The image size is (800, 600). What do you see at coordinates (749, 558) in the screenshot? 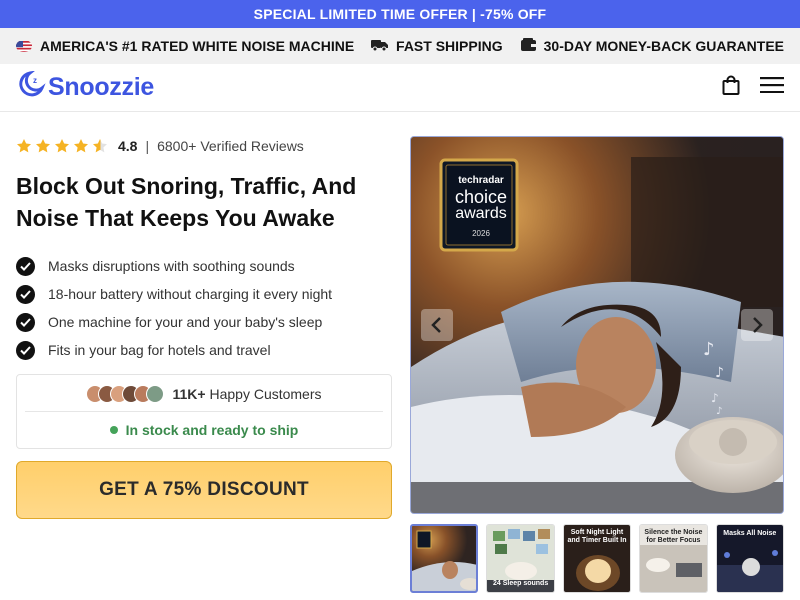
I see `thumbnail-5: Masks All Noise` at bounding box center [749, 558].